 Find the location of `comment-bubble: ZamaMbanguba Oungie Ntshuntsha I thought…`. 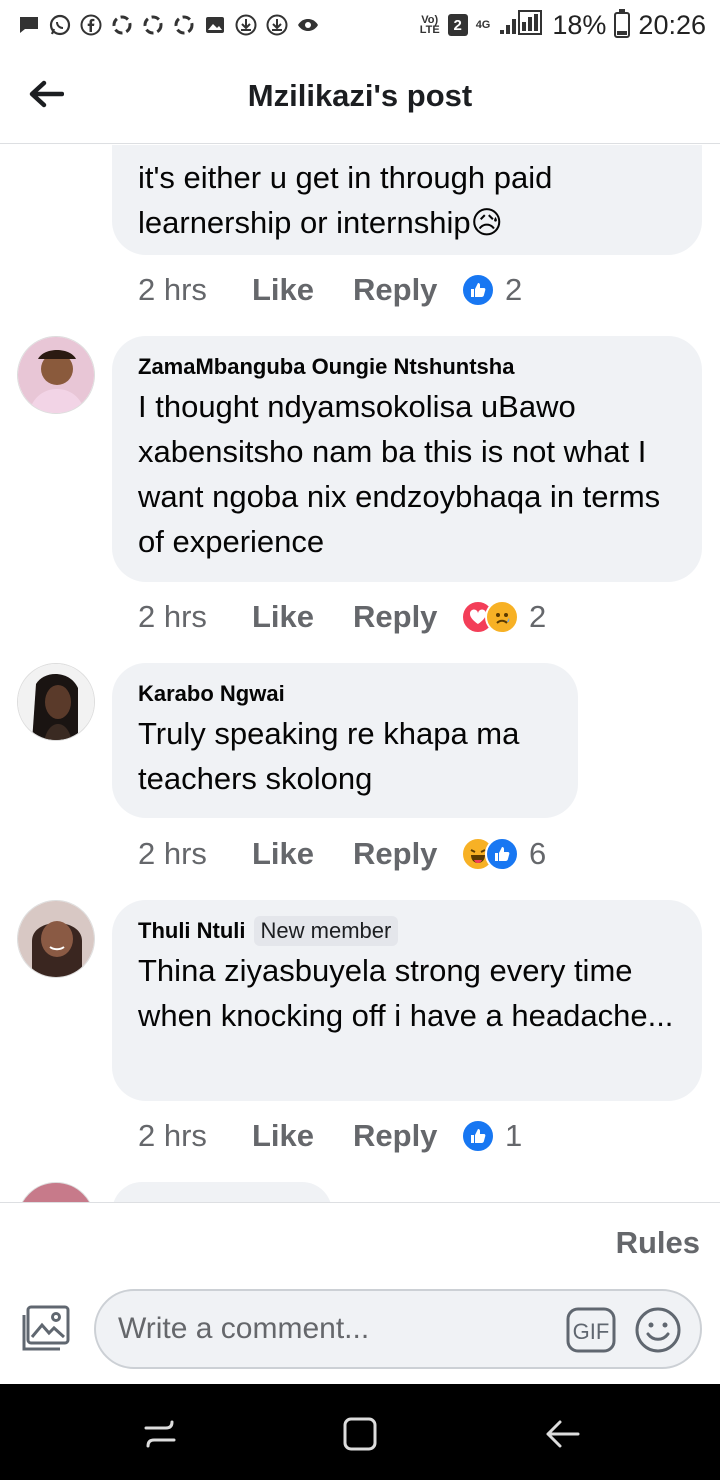

comment-bubble: ZamaMbanguba Oungie Ntshuntsha I thought… is located at coordinates (407, 459).